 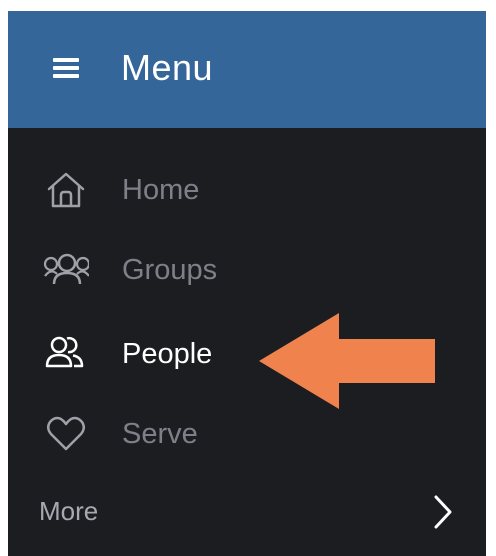 What do you see at coordinates (247, 191) in the screenshot?
I see `nav-item-home: Home` at bounding box center [247, 191].